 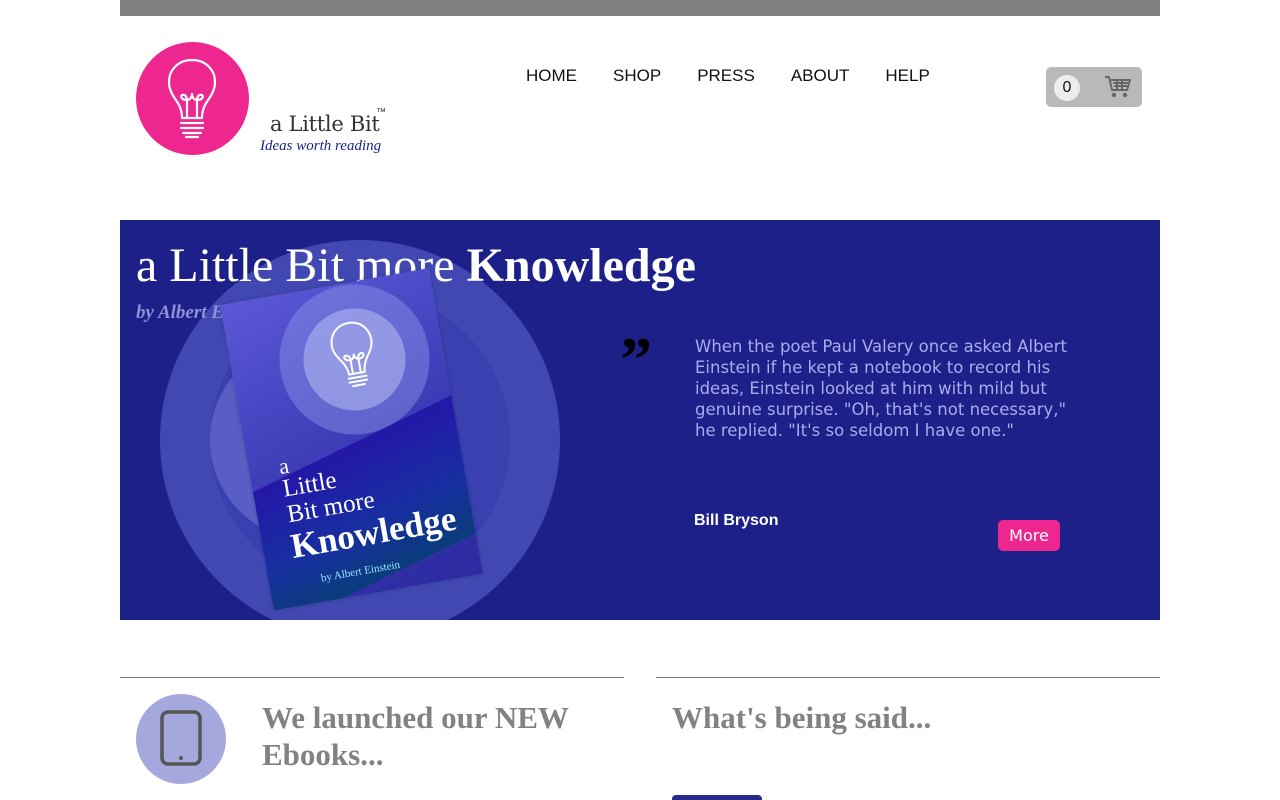 I want to click on tablet-icon, so click(x=181, y=738).